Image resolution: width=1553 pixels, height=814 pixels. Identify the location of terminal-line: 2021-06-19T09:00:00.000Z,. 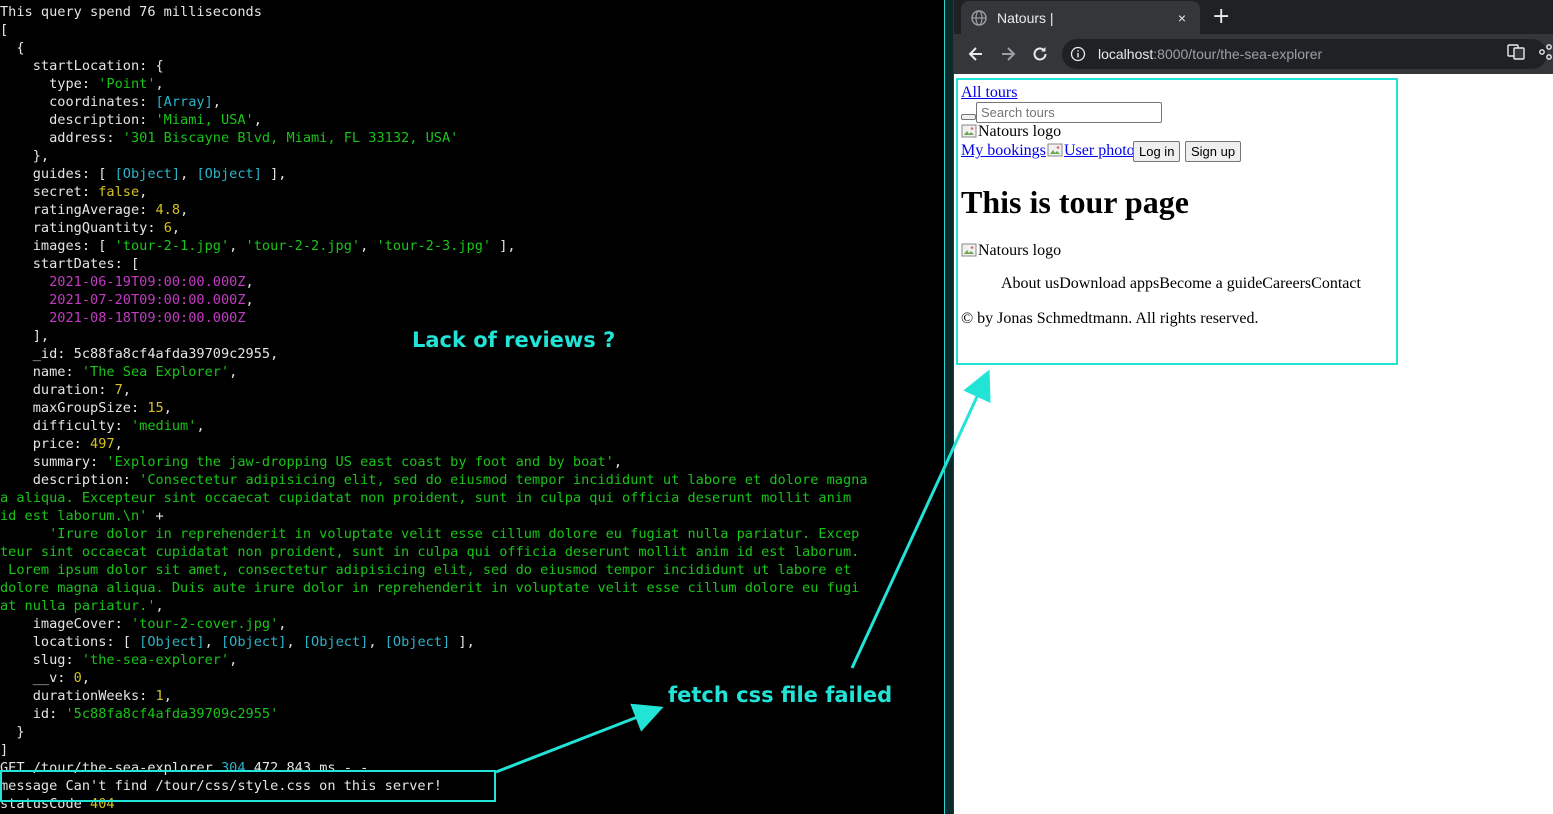
(127, 282).